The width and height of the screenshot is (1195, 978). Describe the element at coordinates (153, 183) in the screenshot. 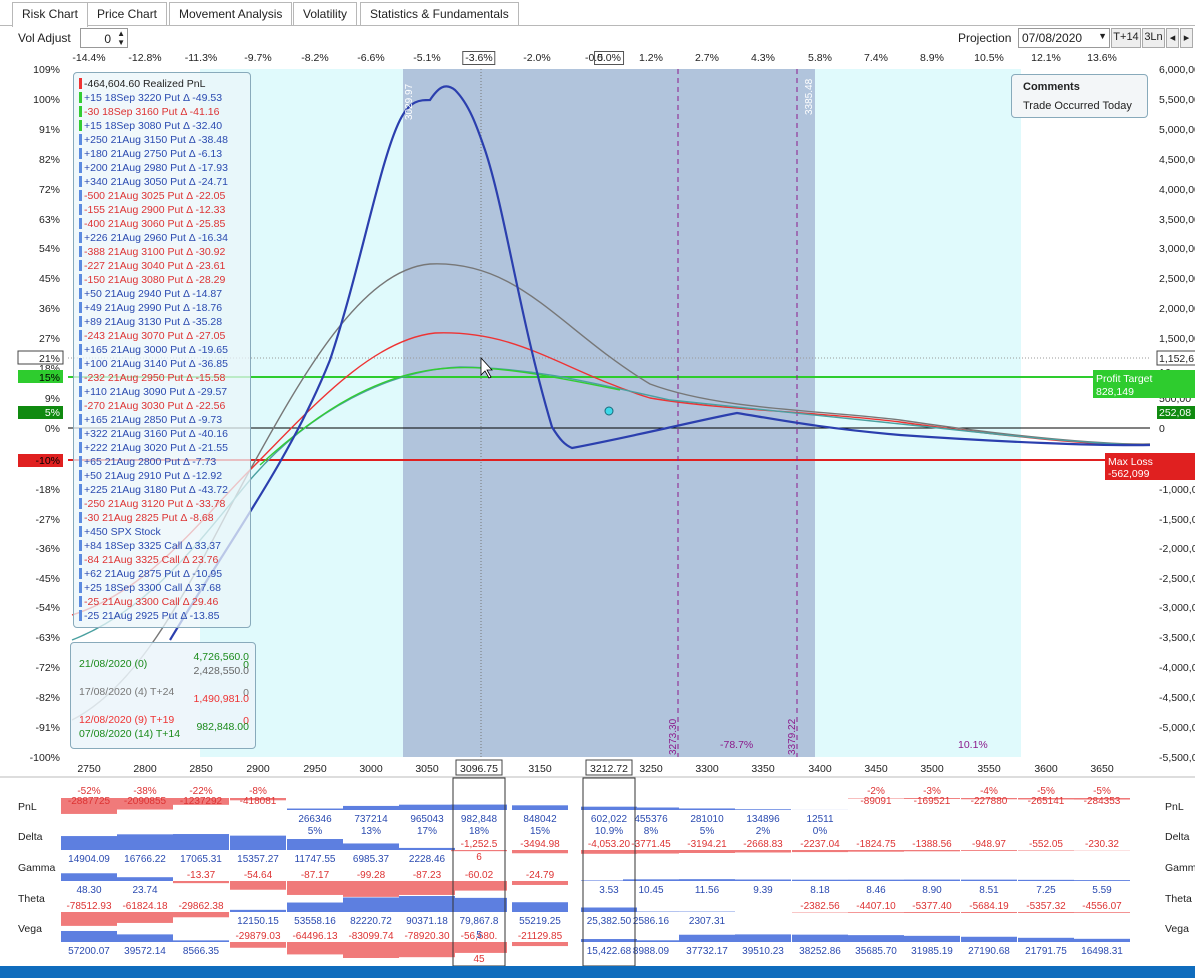

I see `legend-row: +340 21Aug 3050 Put Δ -24.71` at that location.